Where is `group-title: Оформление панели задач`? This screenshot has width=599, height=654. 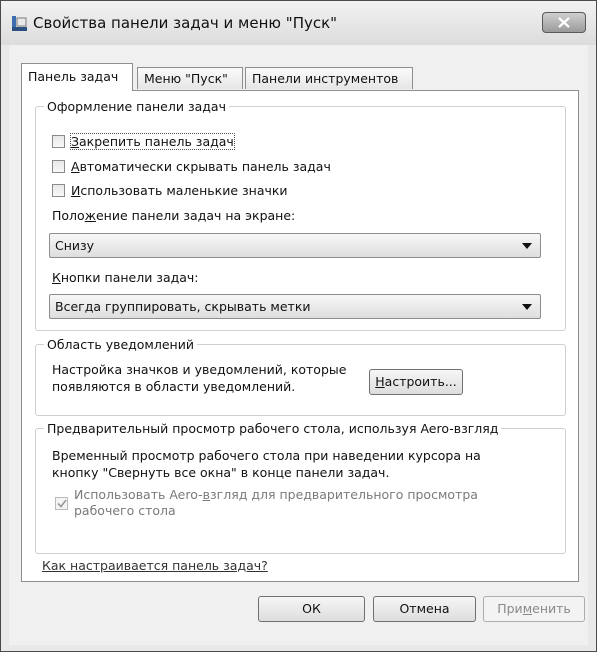
group-title: Оформление панели задач is located at coordinates (136, 106).